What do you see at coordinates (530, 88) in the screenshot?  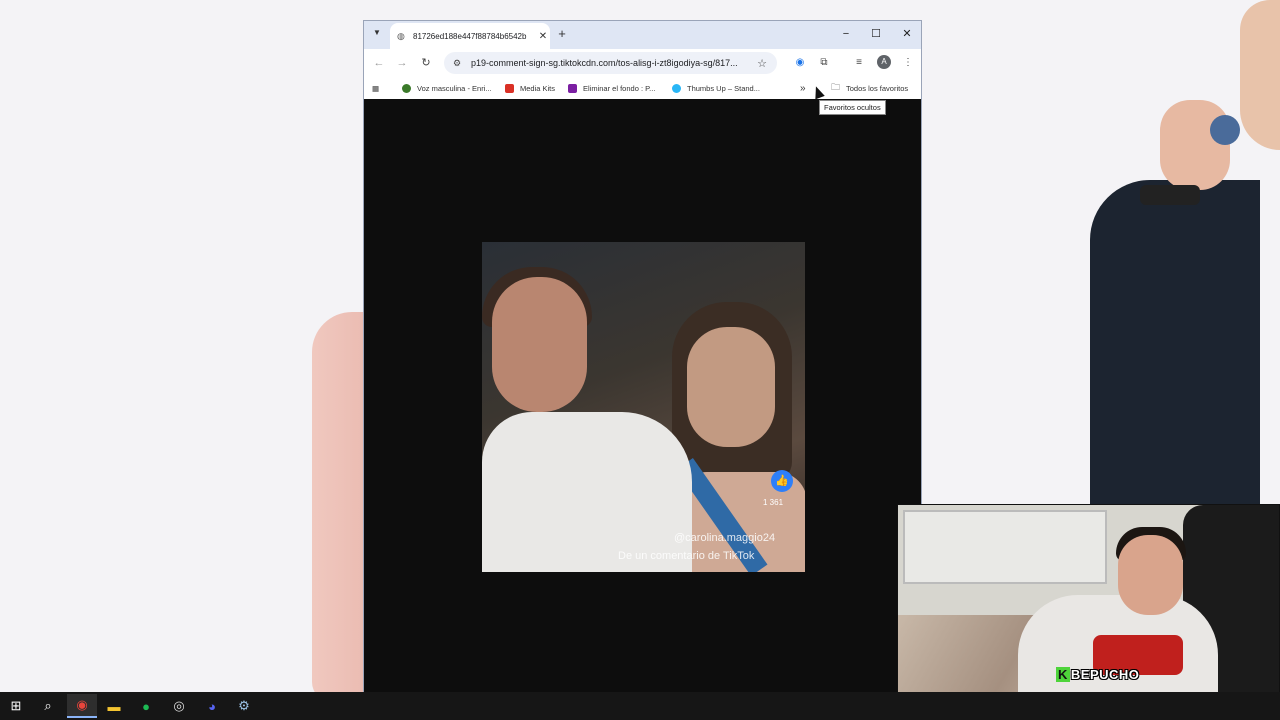 I see `bookmark-item-2: Media Kits` at bounding box center [530, 88].